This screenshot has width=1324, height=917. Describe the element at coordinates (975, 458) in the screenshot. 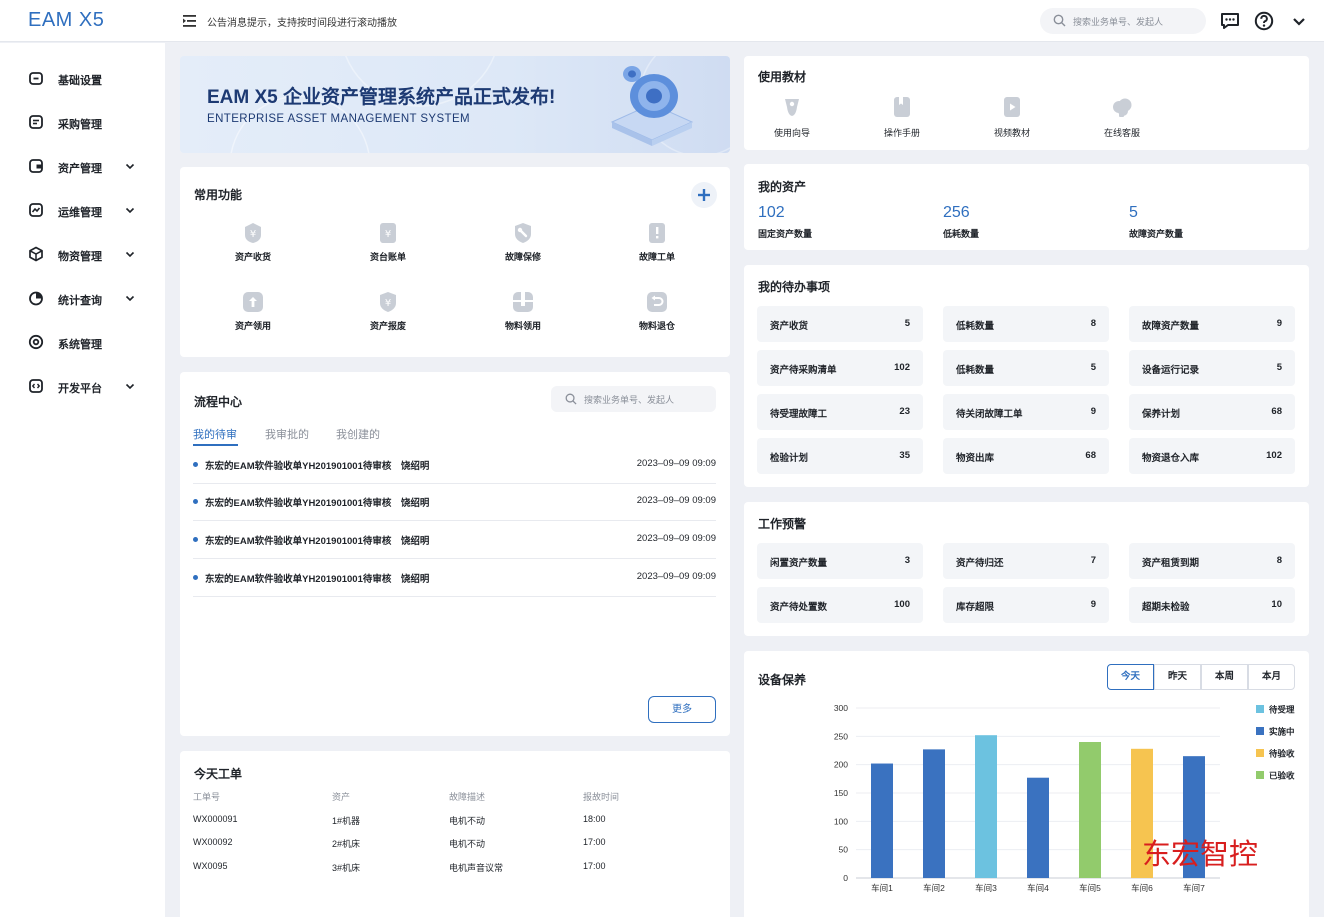

I see `todo-label: 物资出库` at that location.